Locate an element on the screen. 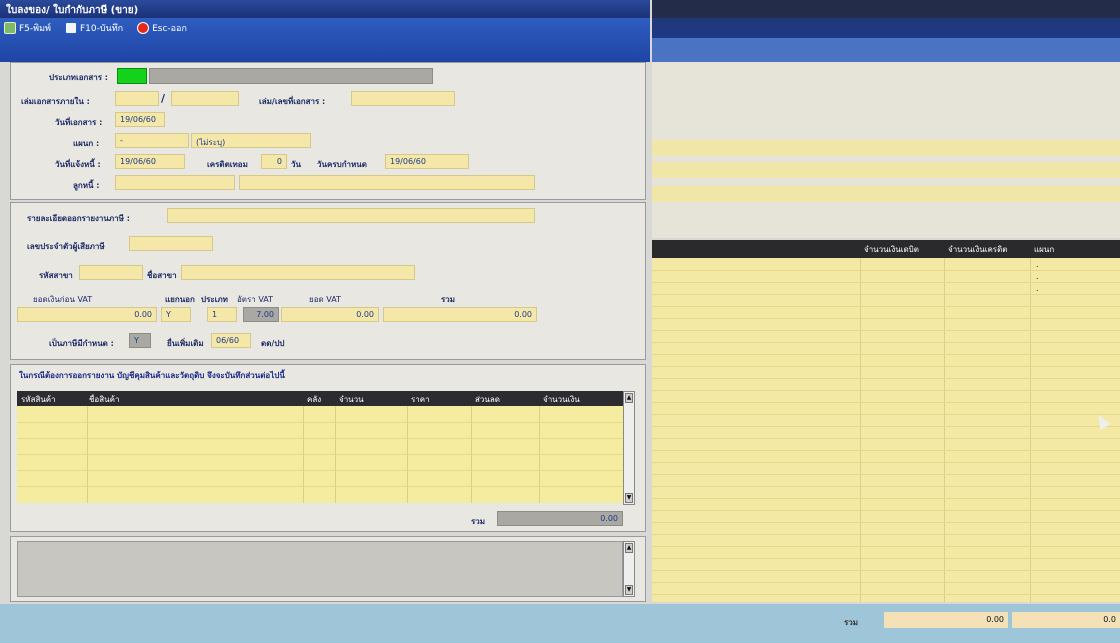 The width and height of the screenshot is (1120, 643). journal-total-label: รวม is located at coordinates (851, 622).